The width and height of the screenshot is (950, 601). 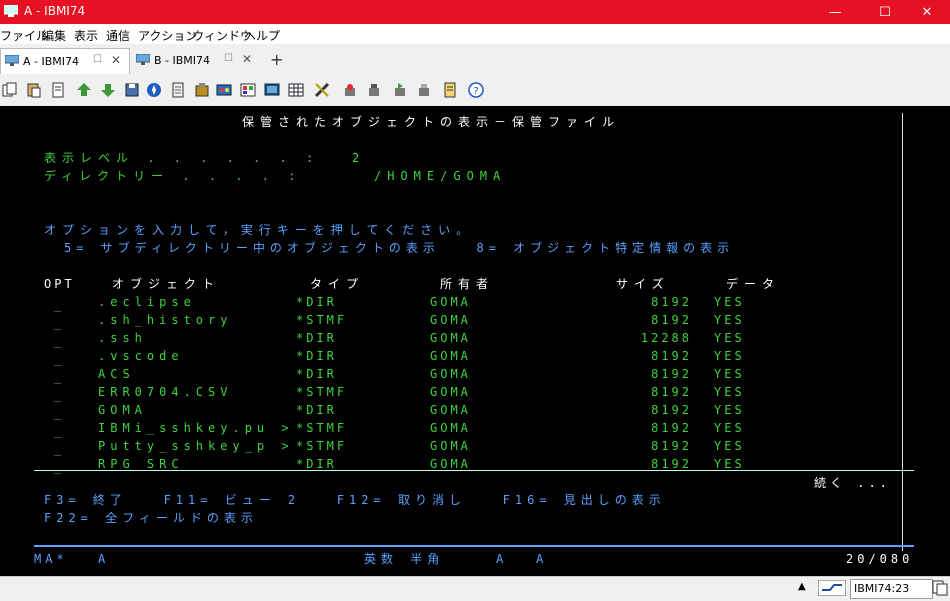 I want to click on oia-separator, so click(x=474, y=546).